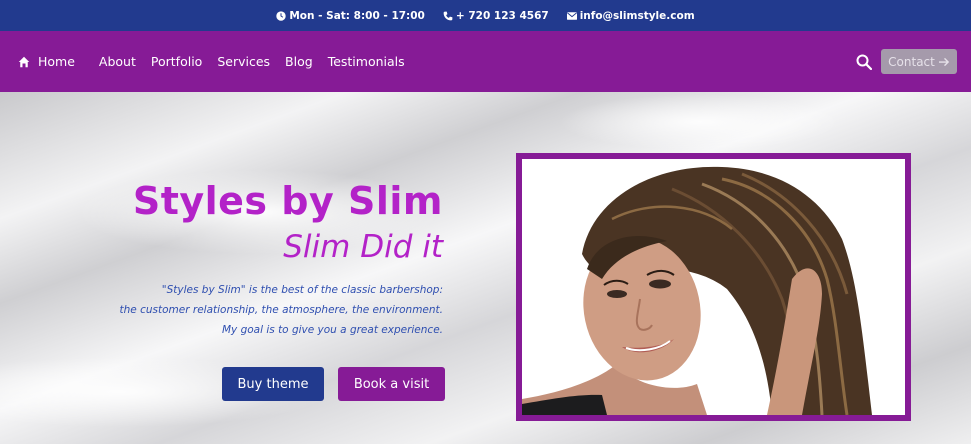 The height and width of the screenshot is (444, 971). Describe the element at coordinates (391, 384) in the screenshot. I see `book-visit-button: Book a visit` at that location.